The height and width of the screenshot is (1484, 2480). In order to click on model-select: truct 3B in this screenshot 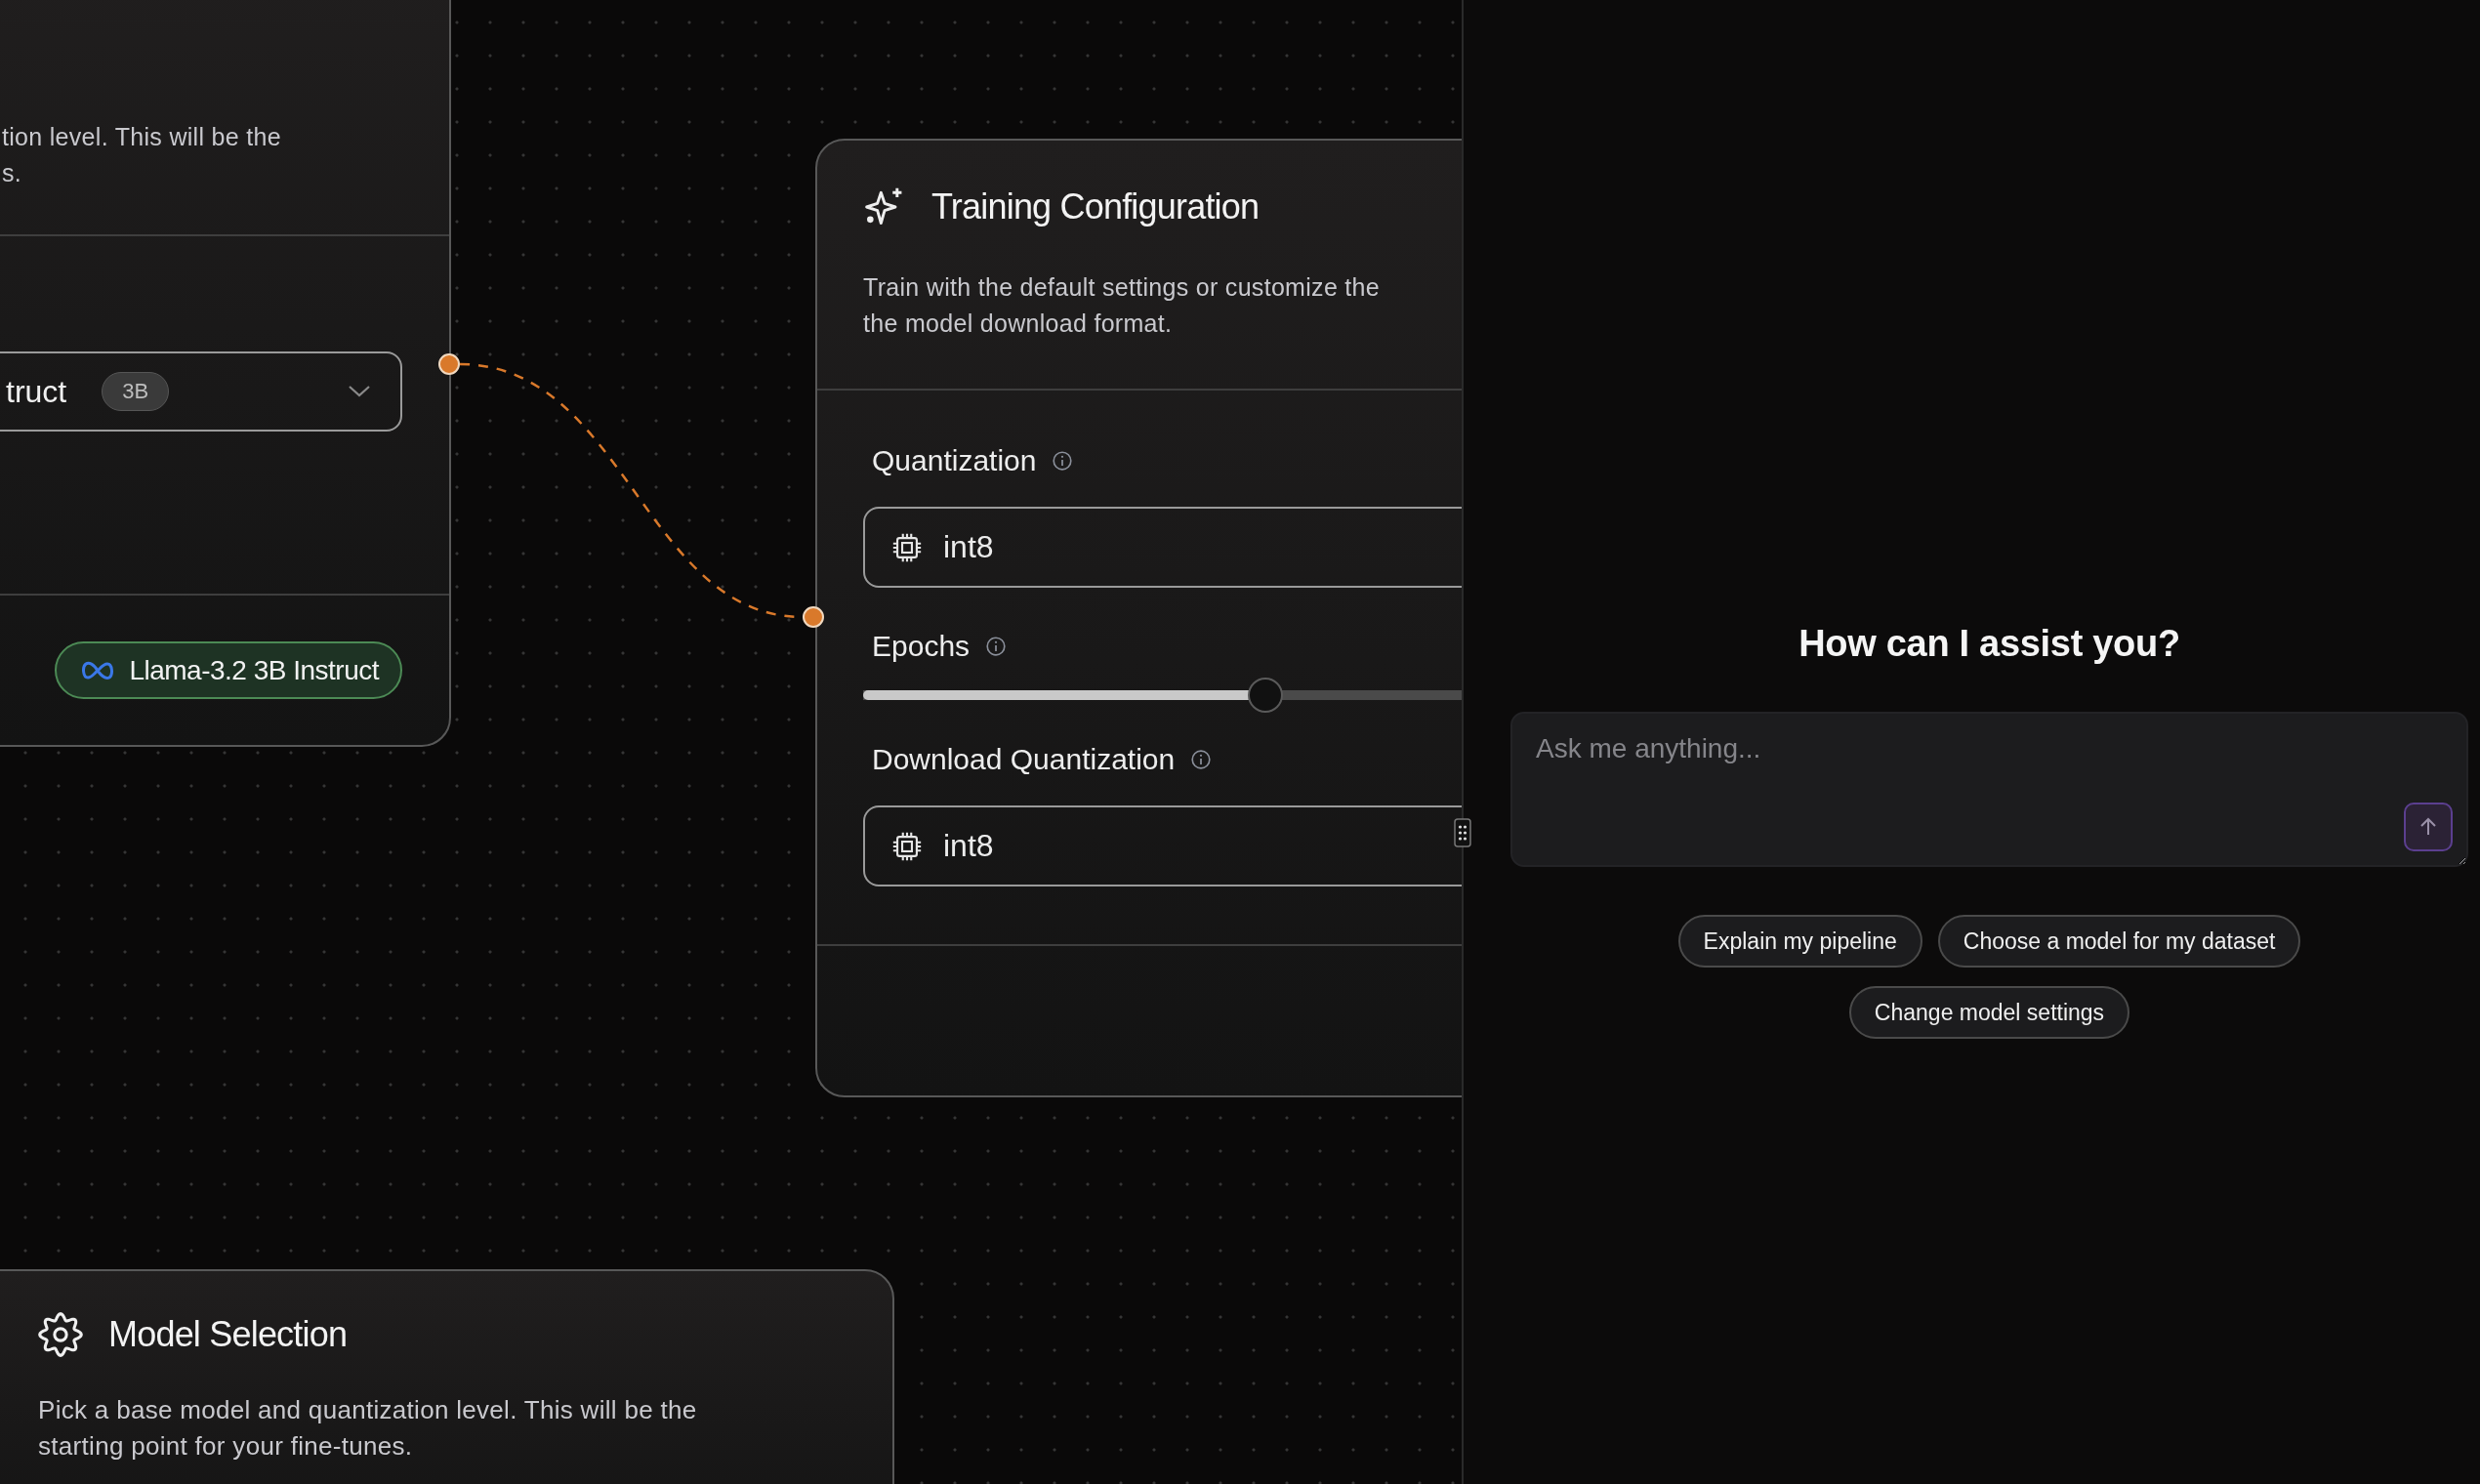, I will do `click(201, 392)`.